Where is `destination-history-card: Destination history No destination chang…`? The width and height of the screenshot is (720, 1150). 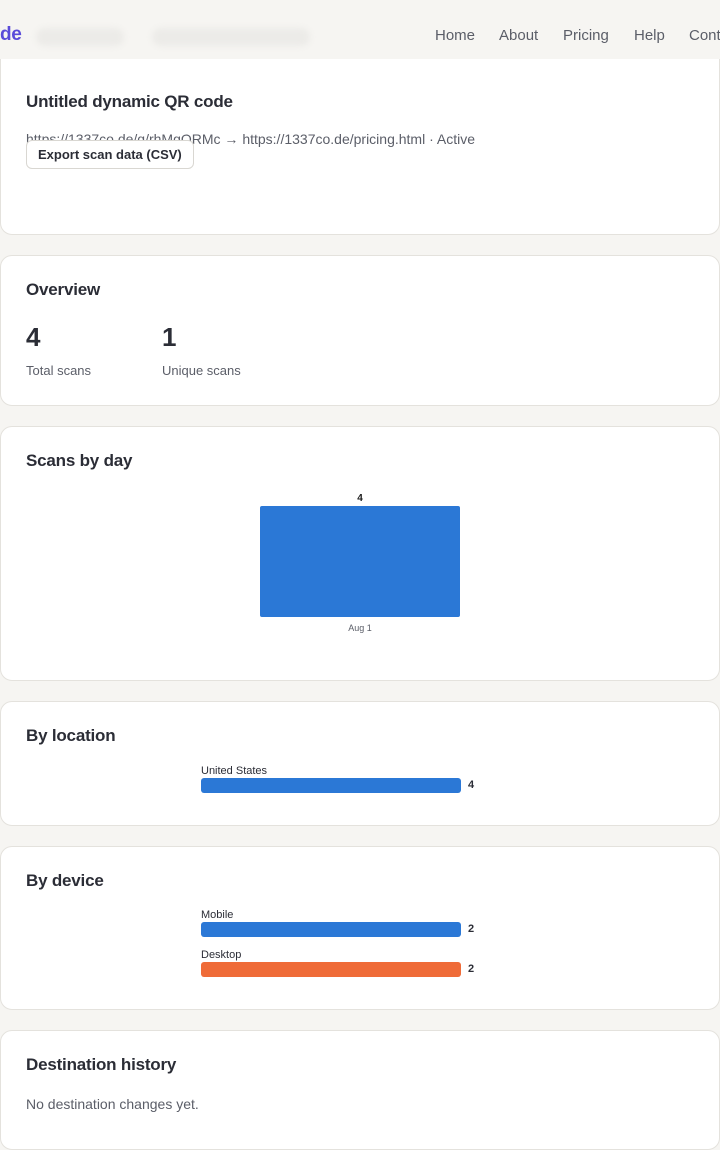
destination-history-card: Destination history No destination chang… is located at coordinates (360, 1090).